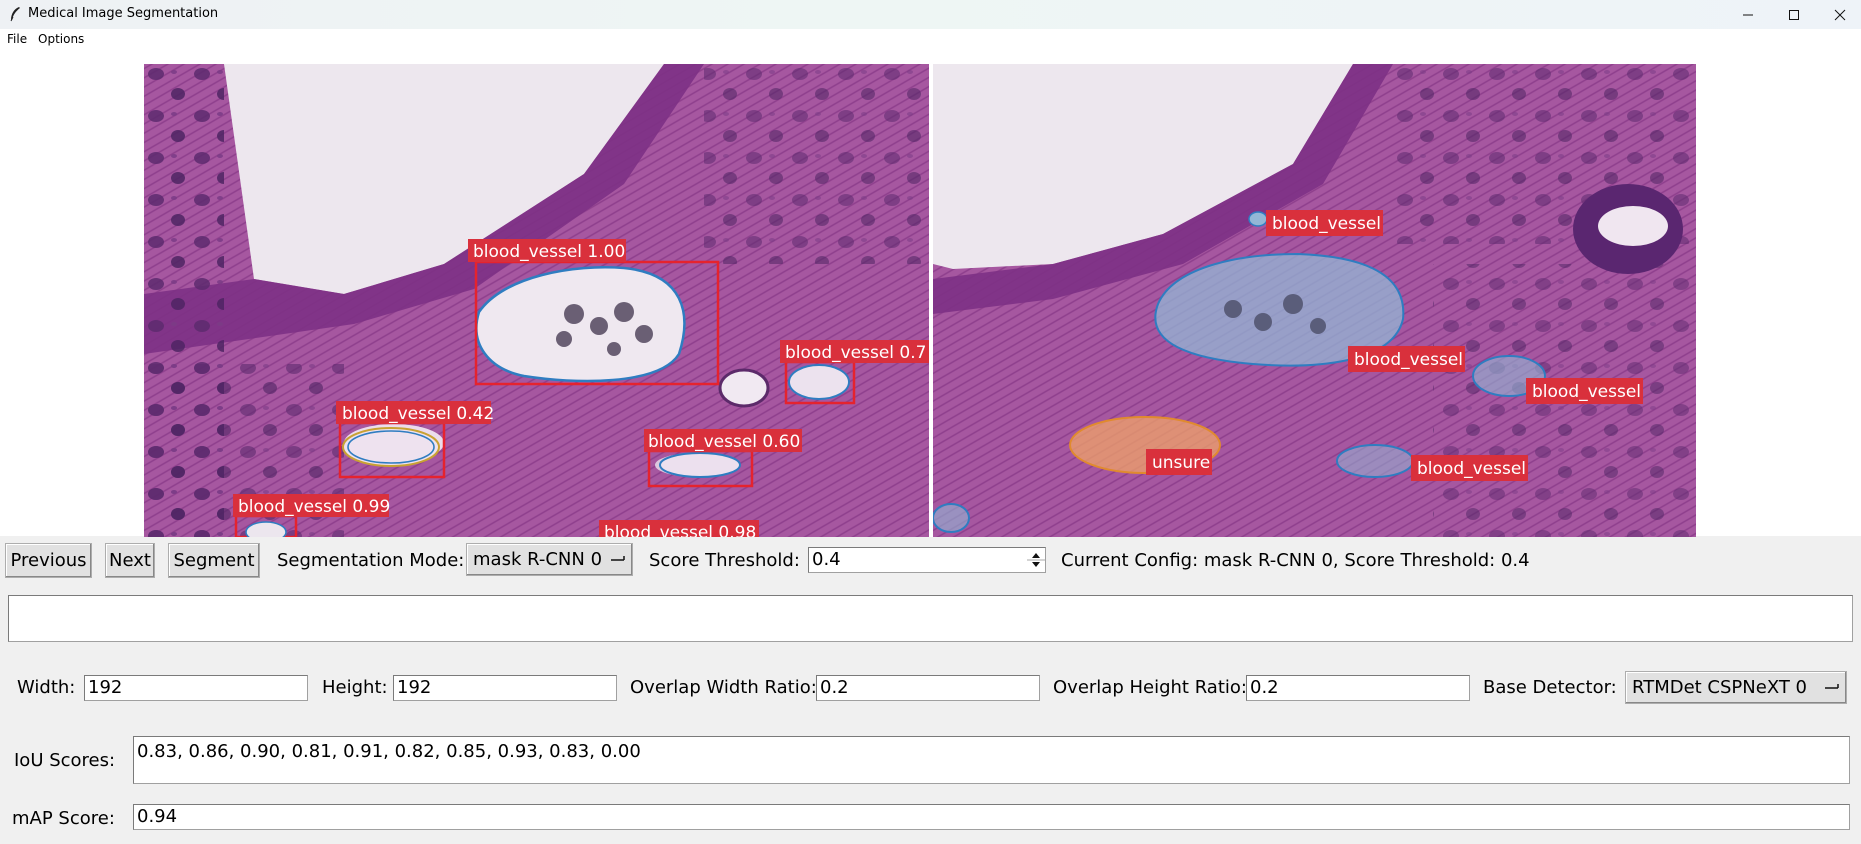 This screenshot has height=844, width=1861. Describe the element at coordinates (371, 560) in the screenshot. I see `segmentation-mode-label: Segmentation Mode:` at that location.